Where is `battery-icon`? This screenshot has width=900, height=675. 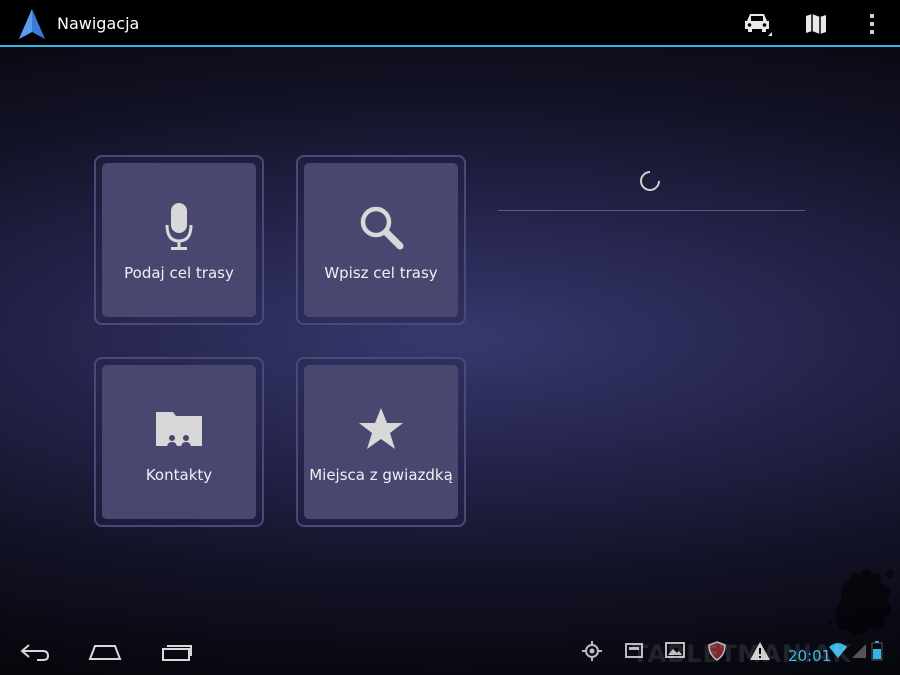 battery-icon is located at coordinates (877, 651).